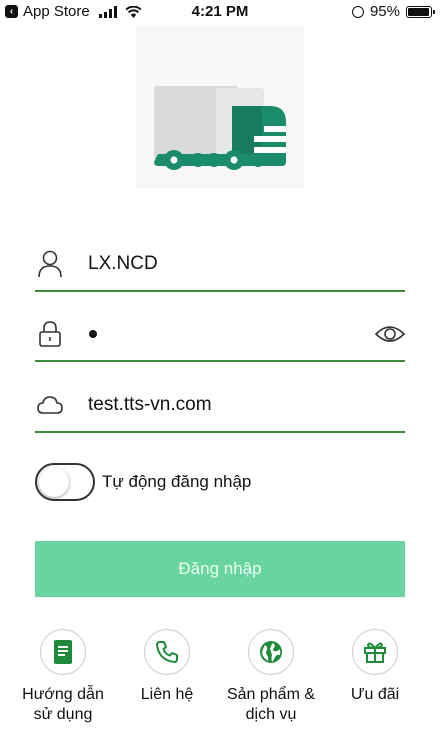 The height and width of the screenshot is (756, 440). I want to click on username-value: LX.NCD, so click(123, 264).